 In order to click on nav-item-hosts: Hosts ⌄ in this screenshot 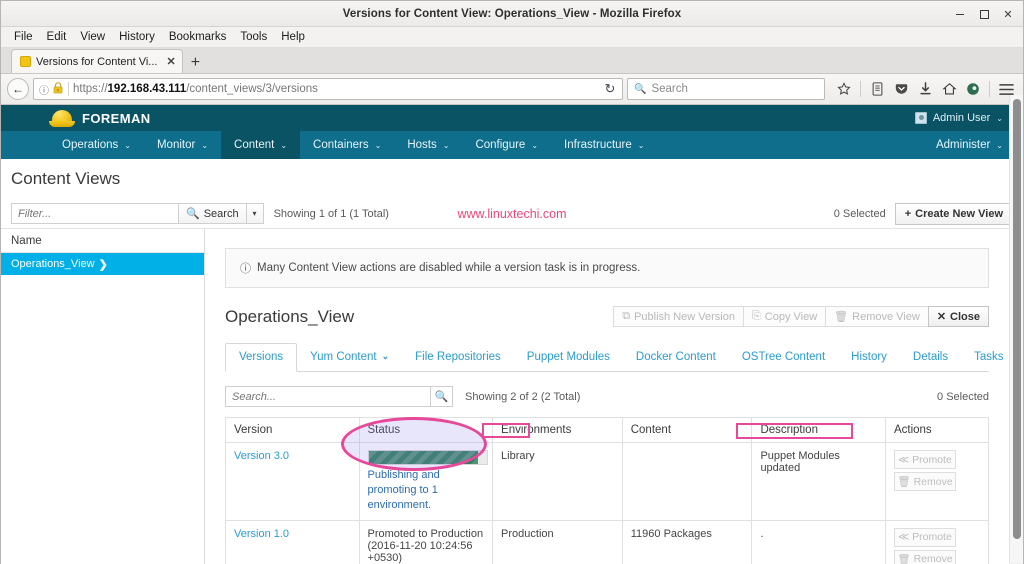, I will do `click(428, 145)`.